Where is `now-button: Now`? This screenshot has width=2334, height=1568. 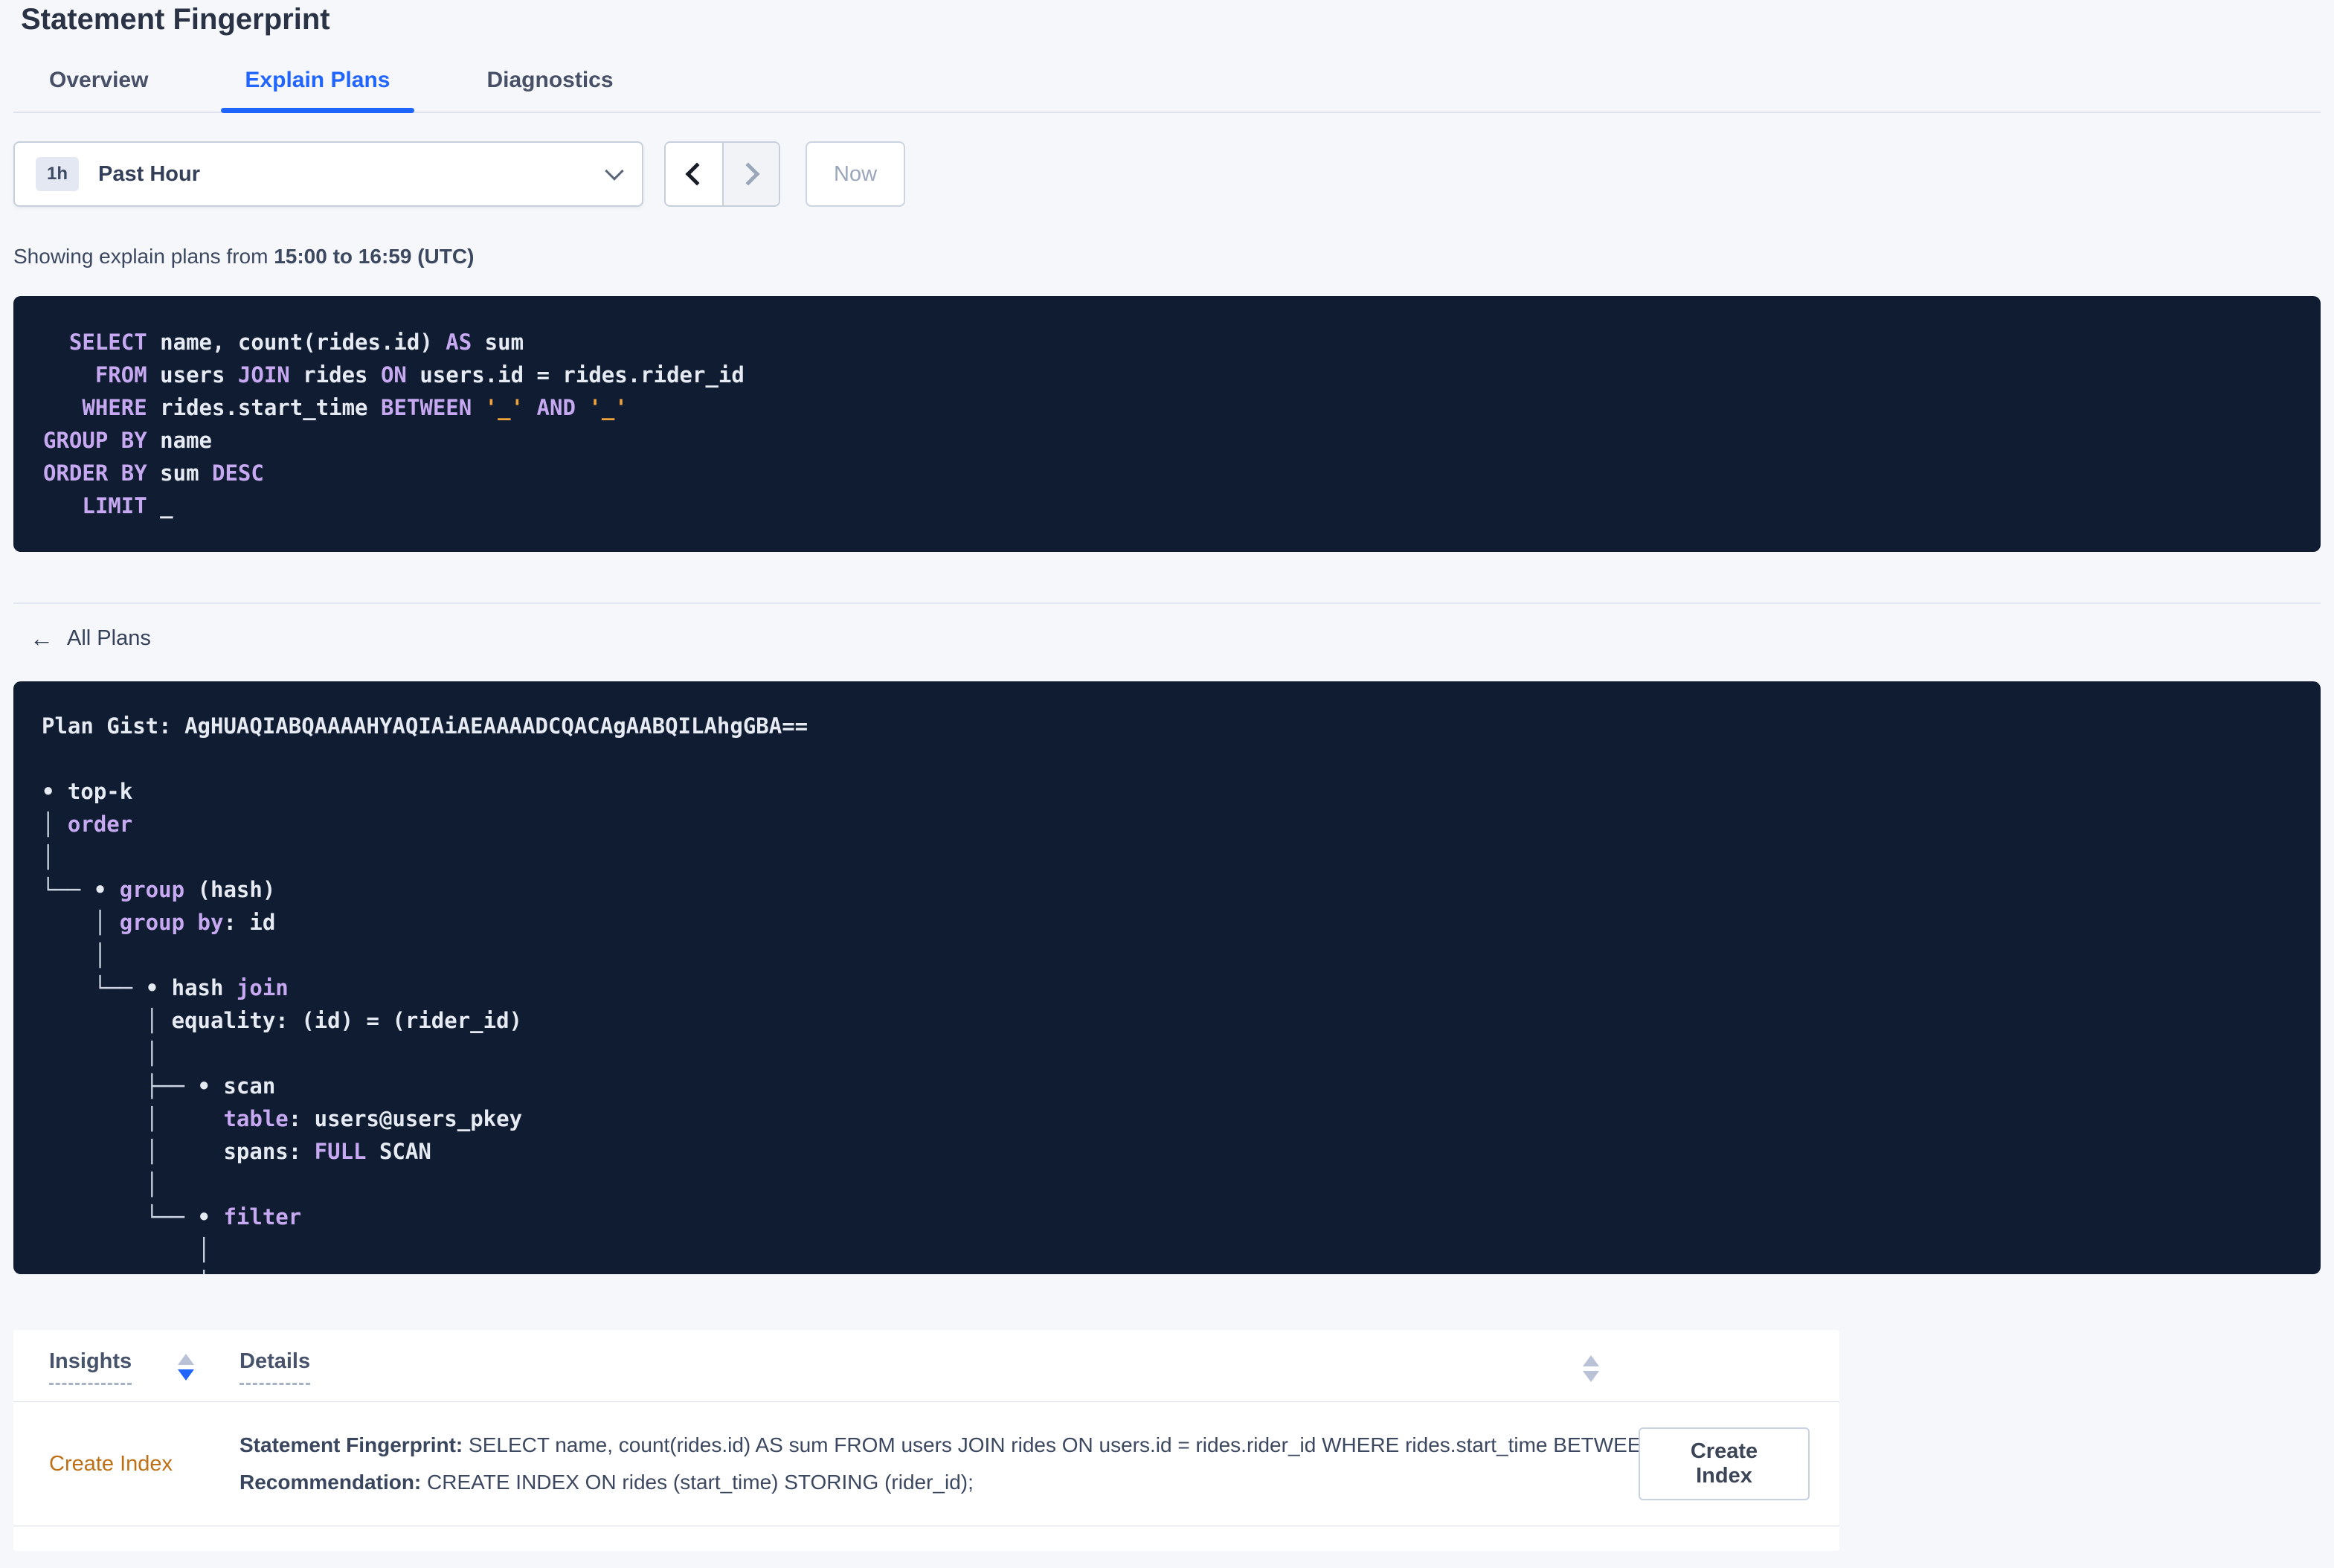 now-button: Now is located at coordinates (856, 174).